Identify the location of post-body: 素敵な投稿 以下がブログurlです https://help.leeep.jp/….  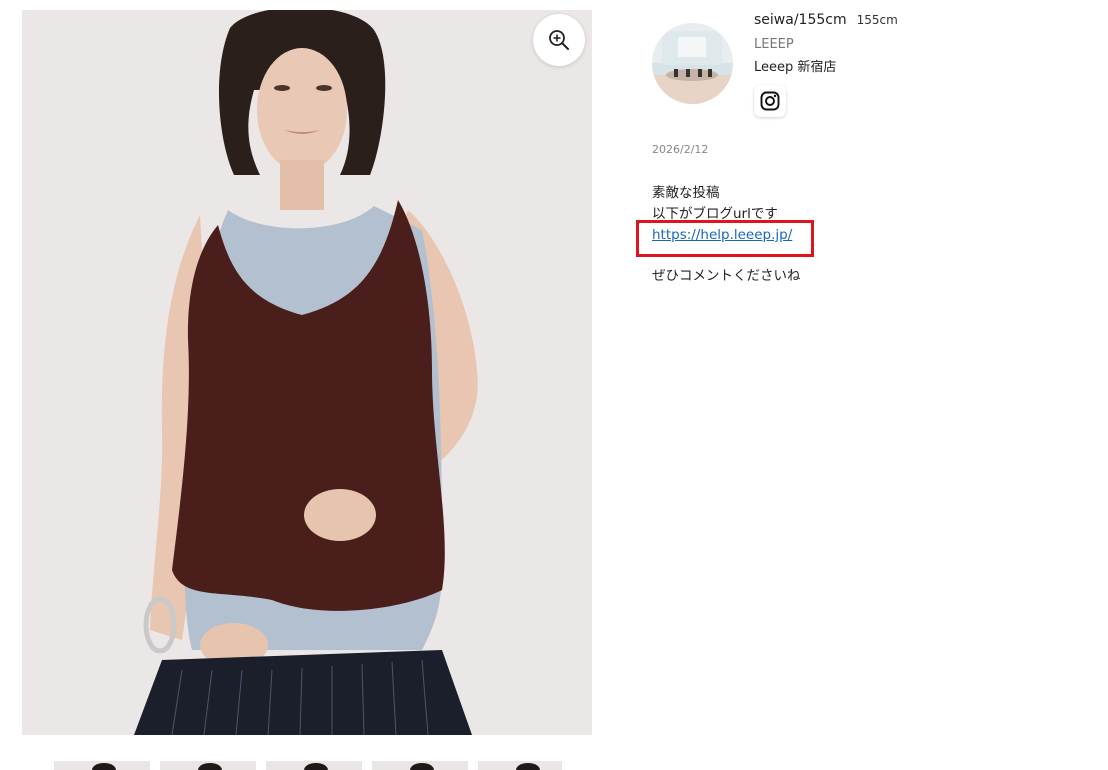
(726, 235).